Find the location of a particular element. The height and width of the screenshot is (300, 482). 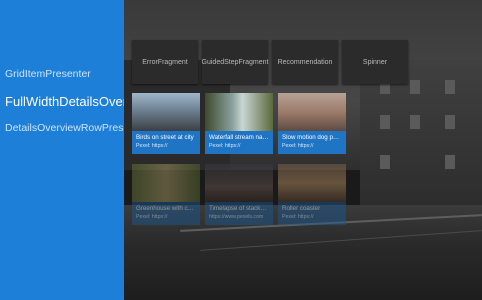

video-card-waterfall: Waterfall stream nature Pexel: https:// is located at coordinates (239, 123).